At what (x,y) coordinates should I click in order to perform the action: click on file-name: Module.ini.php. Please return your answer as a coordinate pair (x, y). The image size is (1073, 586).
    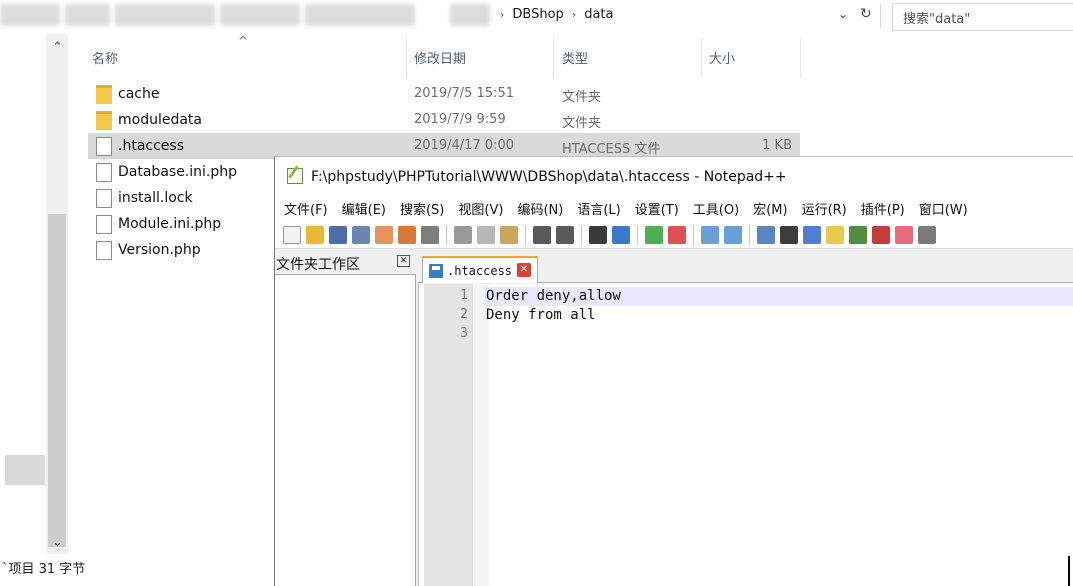
    Looking at the image, I should click on (170, 224).